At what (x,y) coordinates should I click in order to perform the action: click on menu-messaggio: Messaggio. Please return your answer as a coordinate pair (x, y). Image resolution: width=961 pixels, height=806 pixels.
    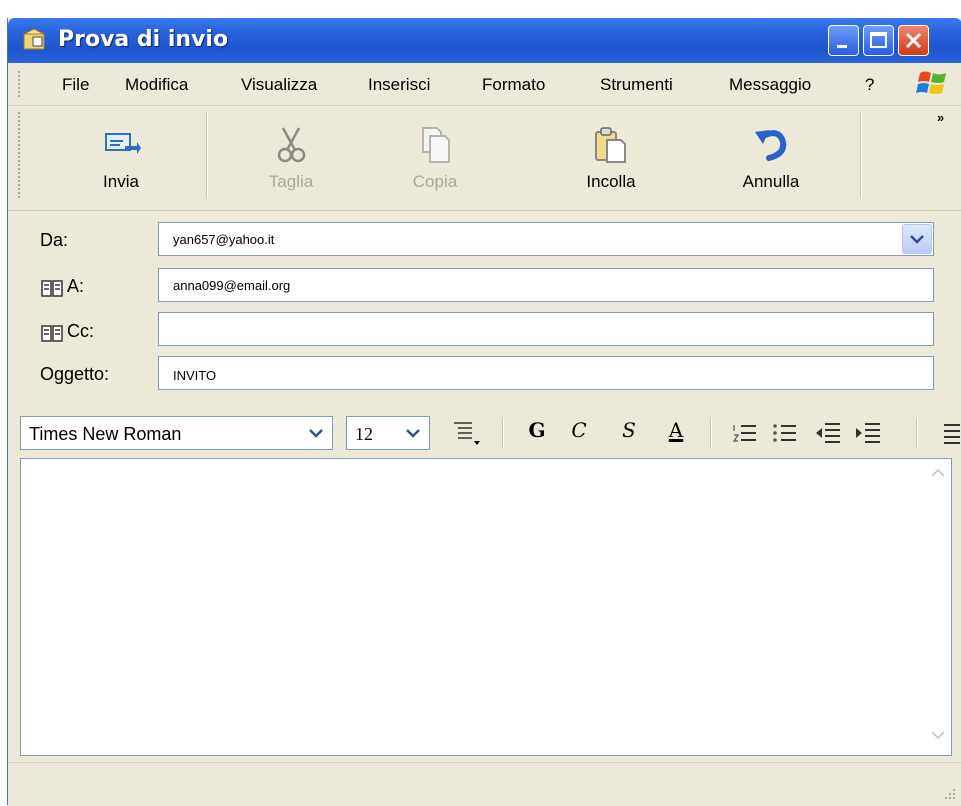
    Looking at the image, I should click on (770, 85).